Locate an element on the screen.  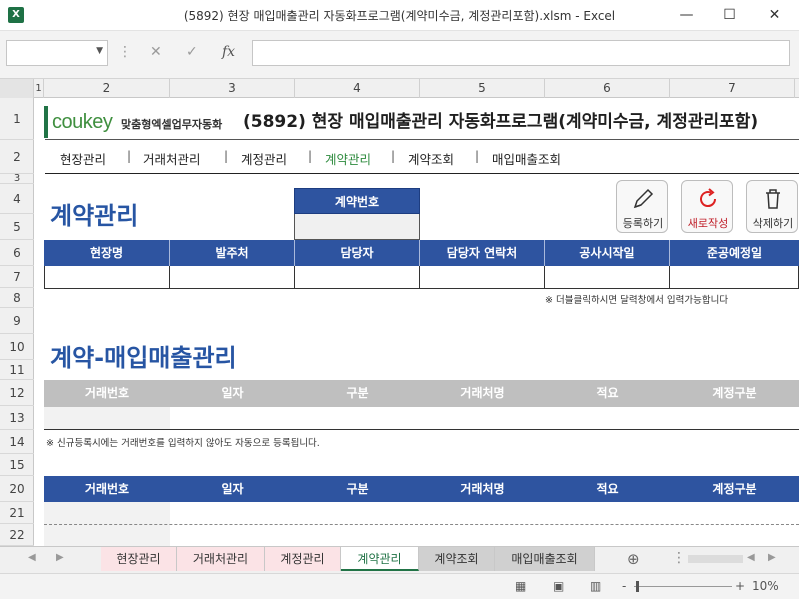
column-header: 5 is located at coordinates (482, 88).